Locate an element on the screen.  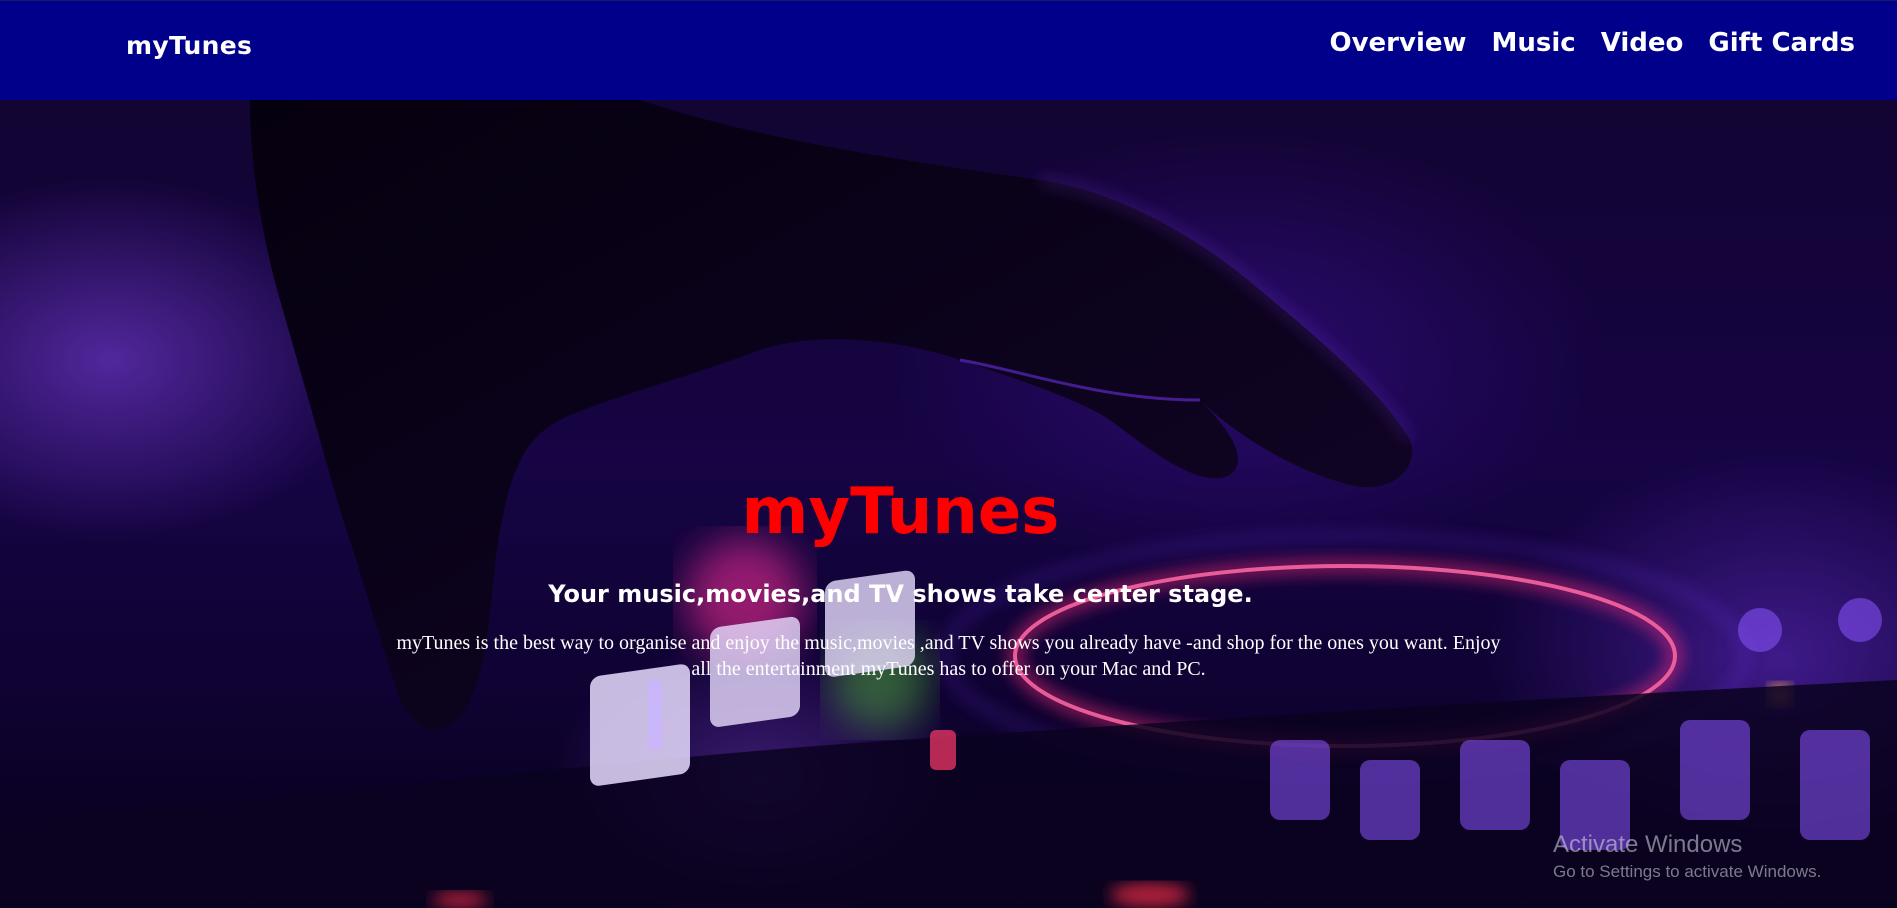
nav-item-gift-cards: Gift Cards is located at coordinates (1781, 43).